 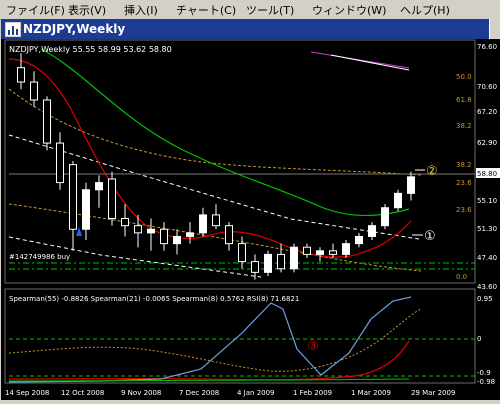 What do you see at coordinates (370, 62) in the screenshot?
I see `line-white-top` at bounding box center [370, 62].